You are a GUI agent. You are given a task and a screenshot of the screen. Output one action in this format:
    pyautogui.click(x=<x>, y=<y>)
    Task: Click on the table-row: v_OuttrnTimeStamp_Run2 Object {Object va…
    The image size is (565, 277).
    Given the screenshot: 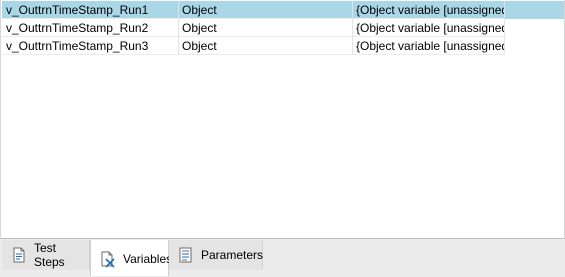 What is the action you would take?
    pyautogui.click(x=283, y=28)
    